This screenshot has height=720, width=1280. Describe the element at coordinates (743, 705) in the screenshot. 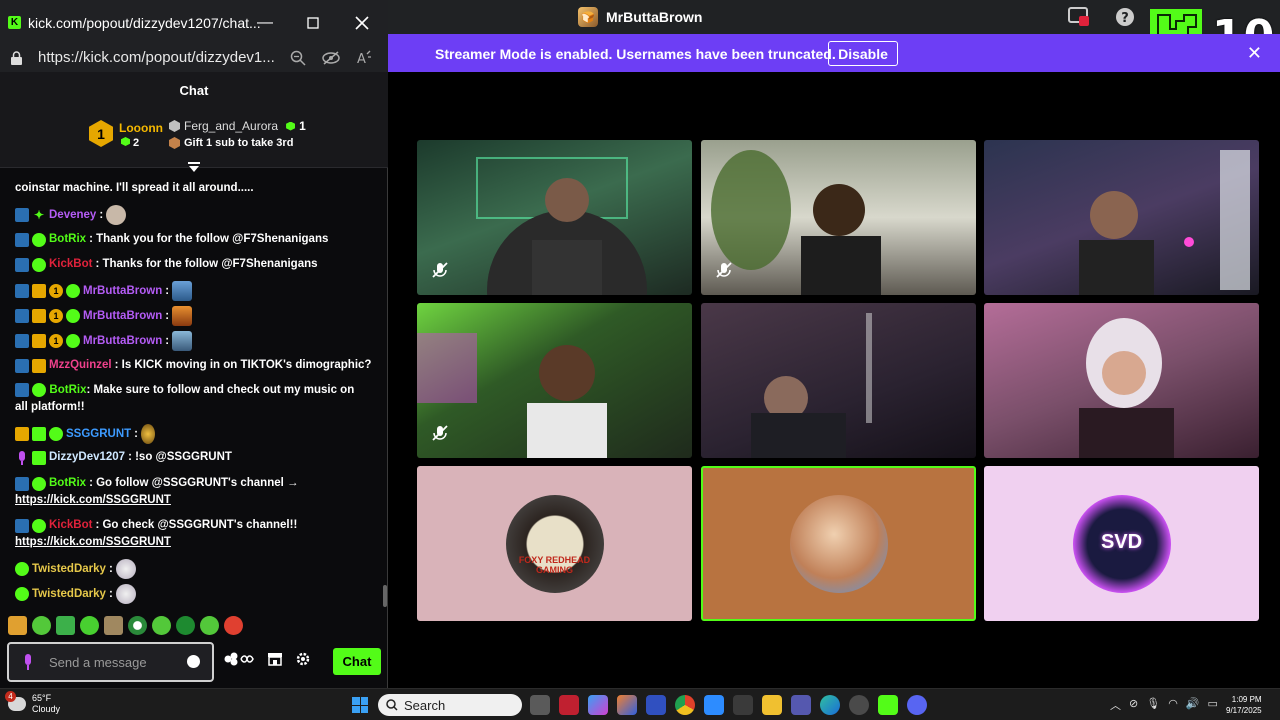

I see `store-app-icon` at that location.